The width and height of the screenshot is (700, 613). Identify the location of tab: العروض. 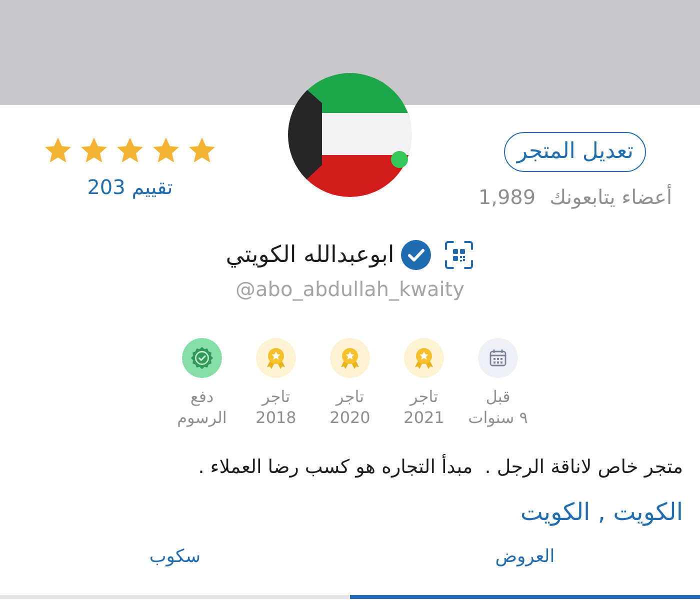
(525, 570).